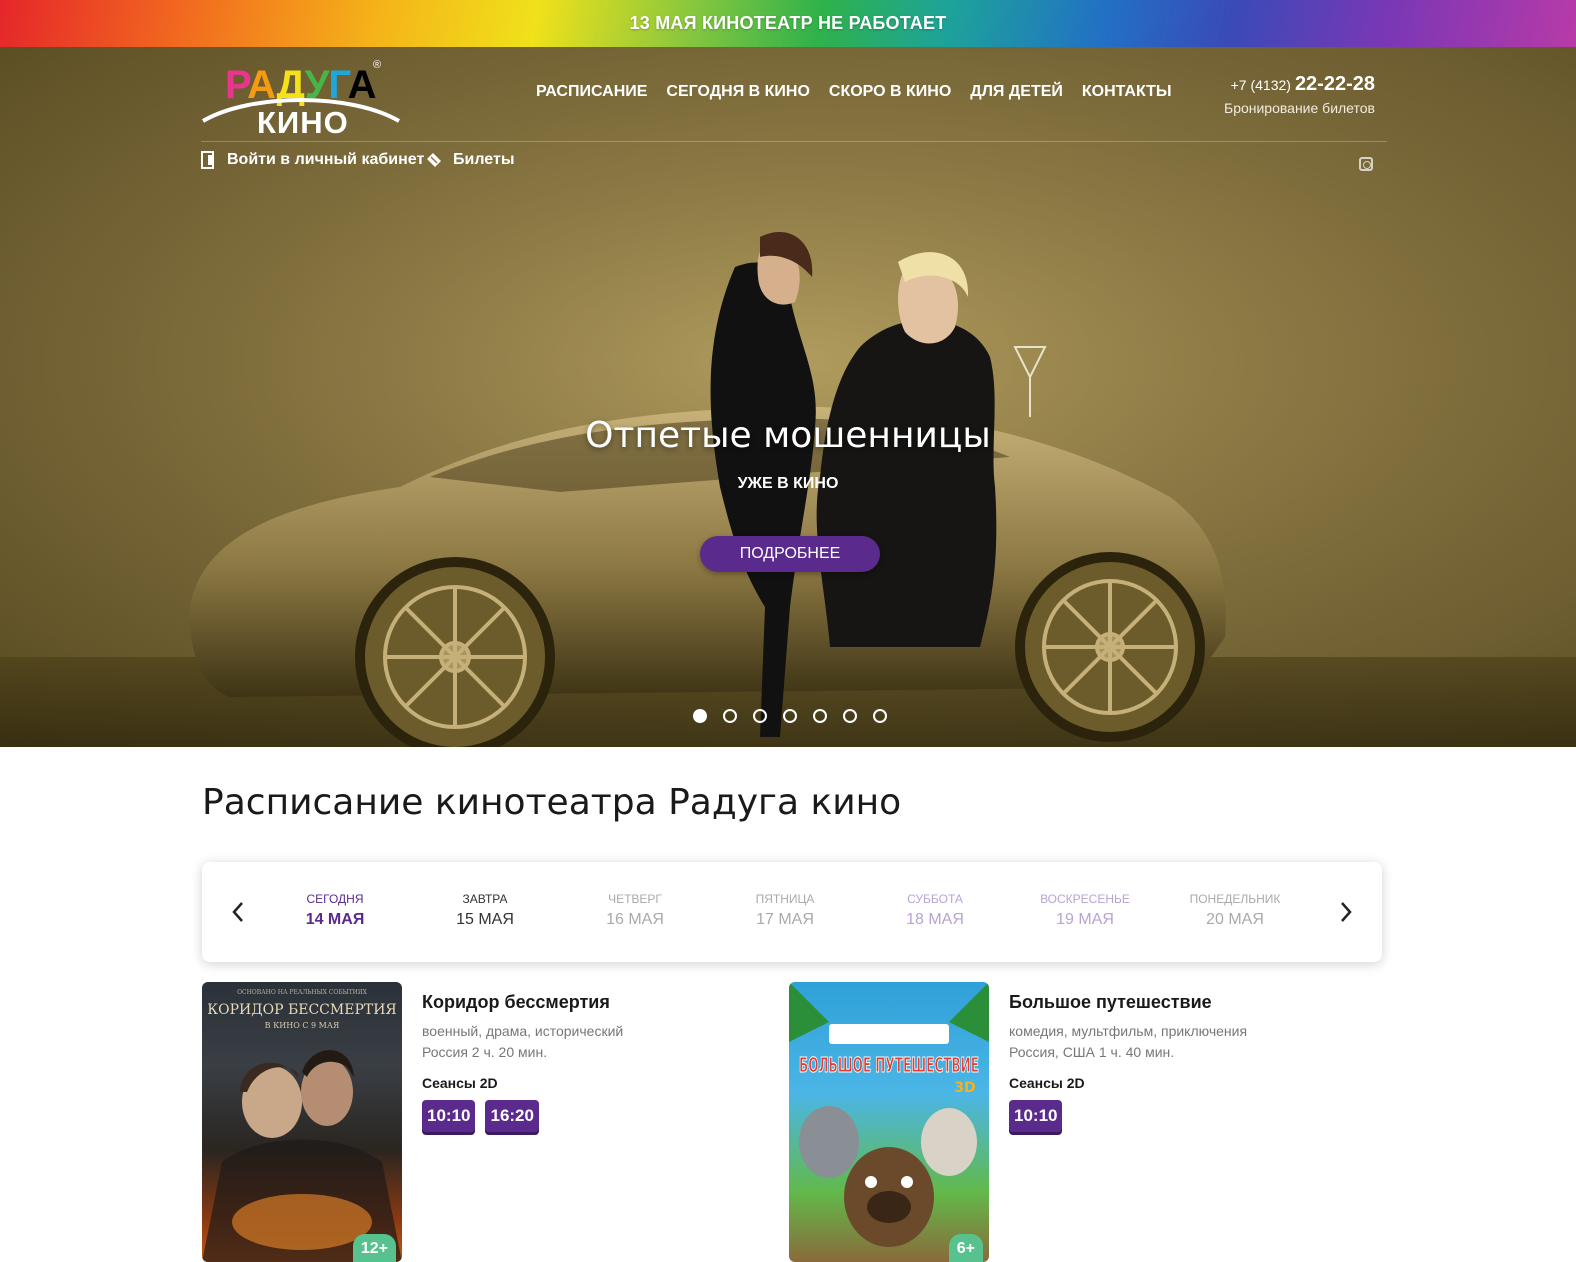  What do you see at coordinates (1260, 85) in the screenshot?
I see `phone-prefix: +7 (4132)` at bounding box center [1260, 85].